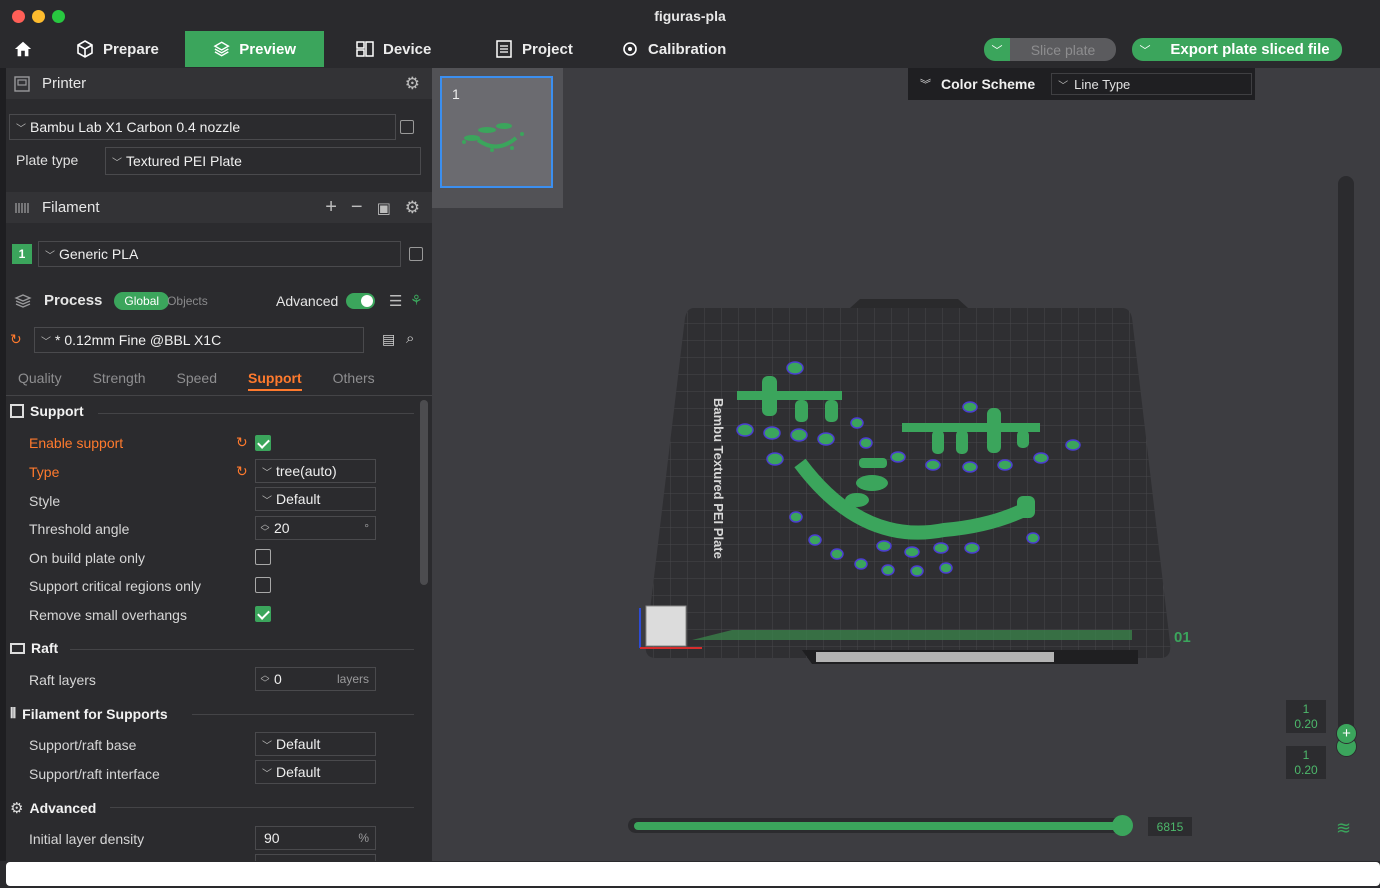 The image size is (1380, 888). What do you see at coordinates (263, 614) in the screenshot?
I see `remove-overhangs-checkbox` at bounding box center [263, 614].